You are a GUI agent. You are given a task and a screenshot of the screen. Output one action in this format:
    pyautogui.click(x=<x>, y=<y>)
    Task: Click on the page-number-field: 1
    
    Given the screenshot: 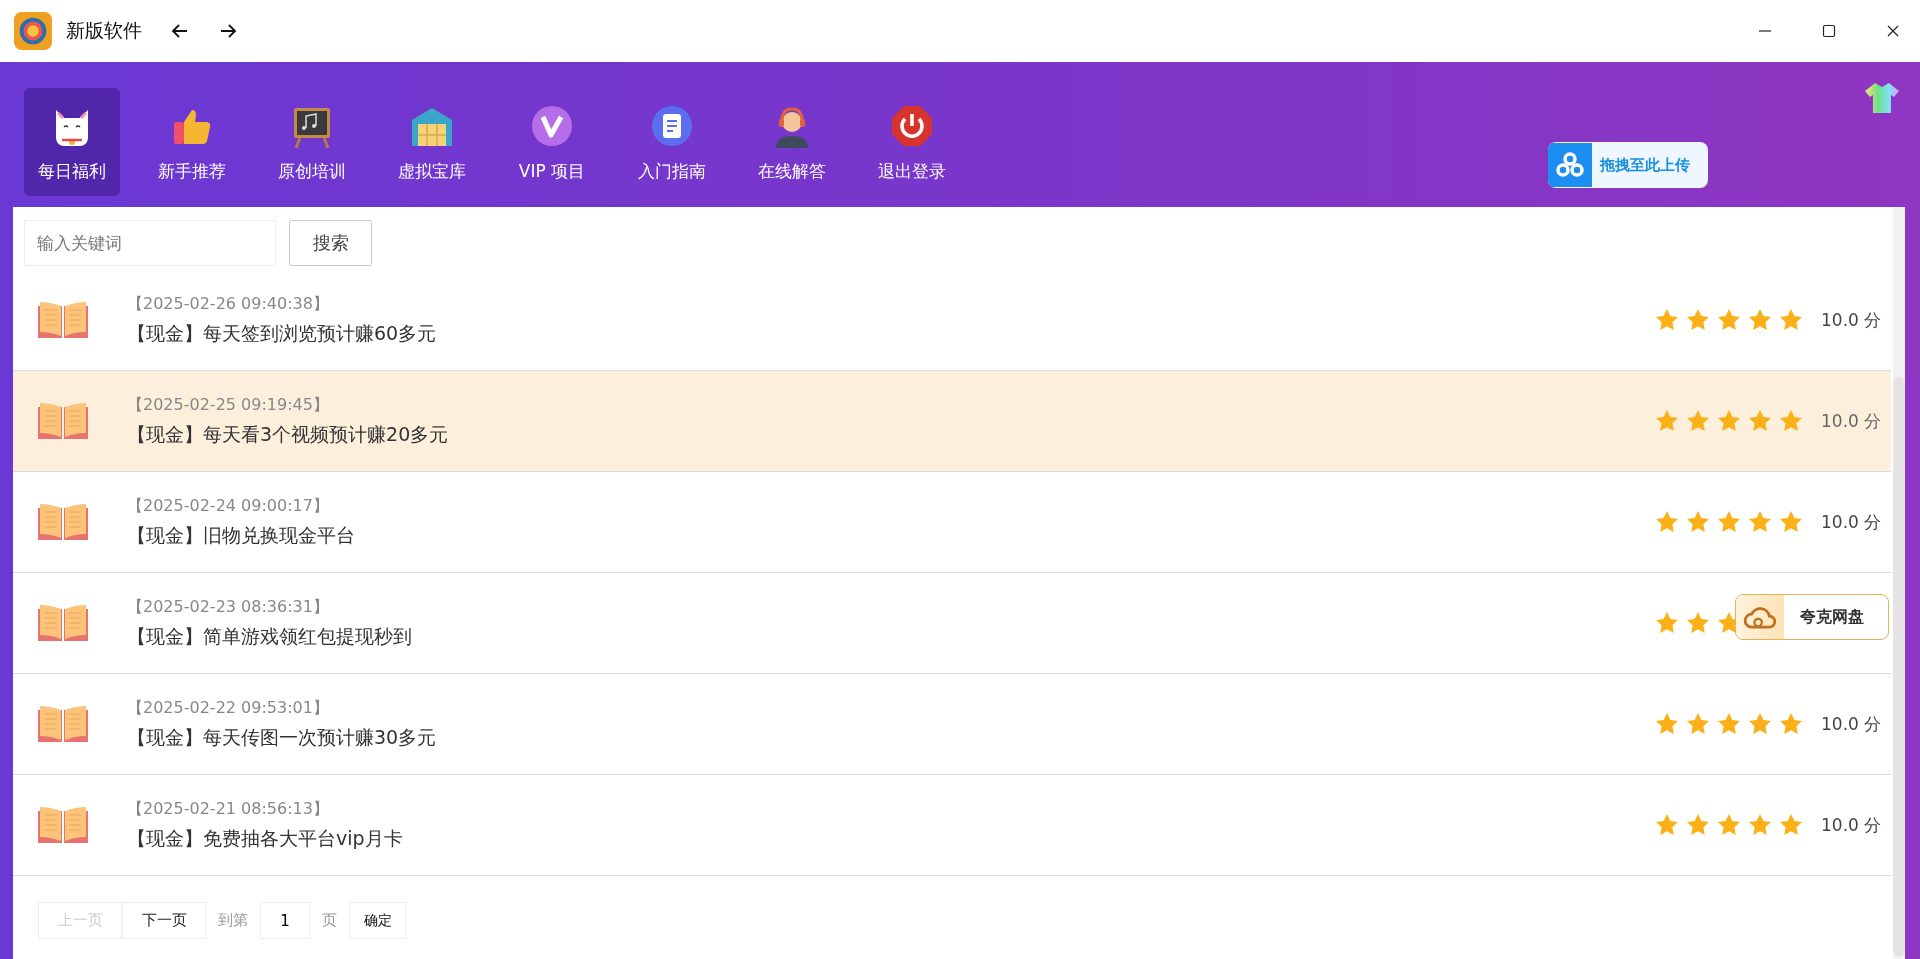 What is the action you would take?
    pyautogui.click(x=285, y=920)
    